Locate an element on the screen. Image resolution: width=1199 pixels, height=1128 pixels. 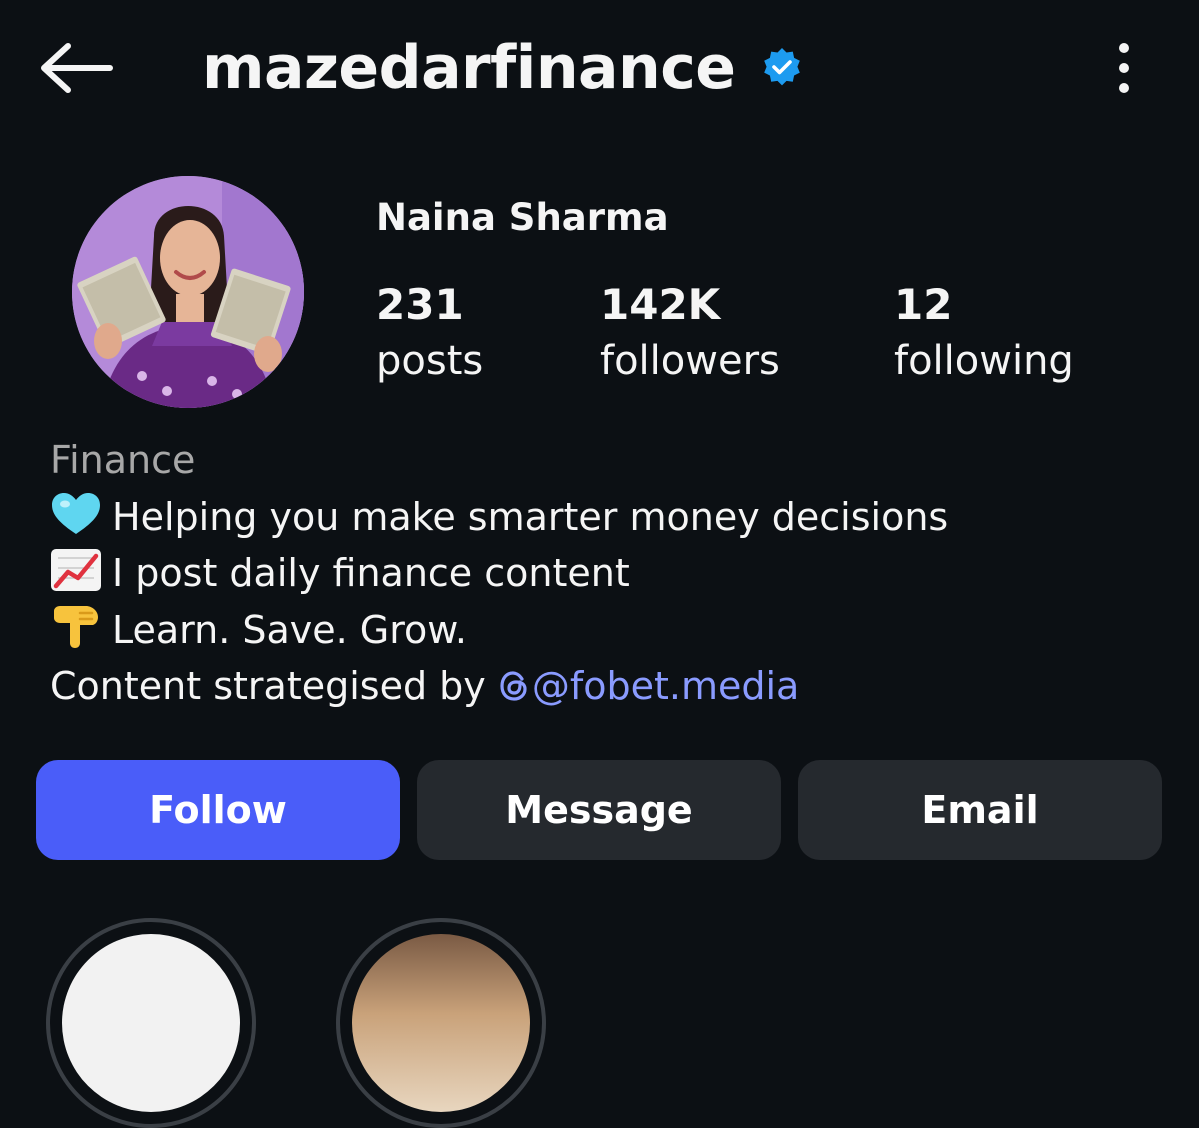
posts-count: 231 posts is located at coordinates (429, 334).